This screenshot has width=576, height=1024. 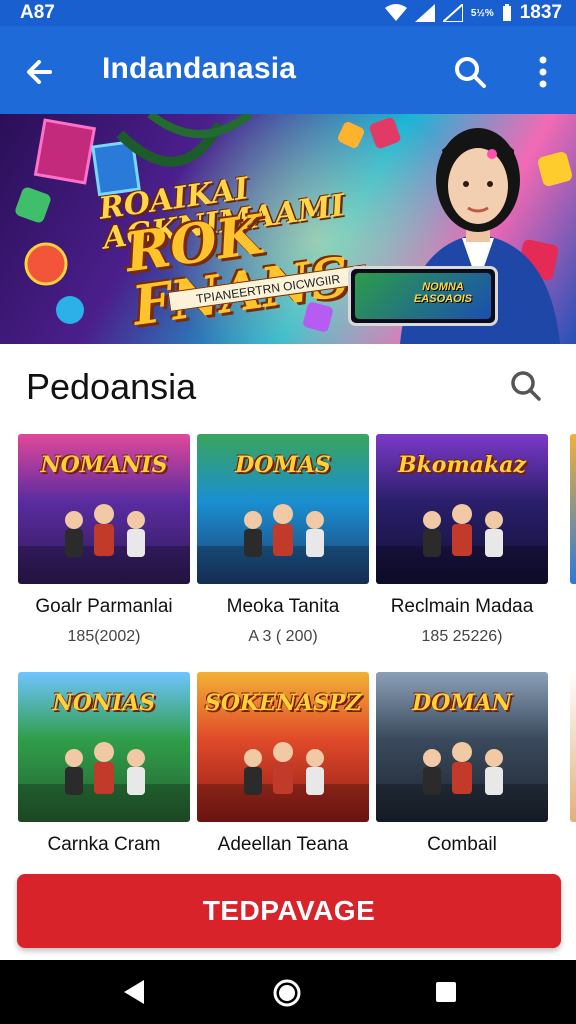 What do you see at coordinates (424, 13) in the screenshot?
I see `cell-signal-icon` at bounding box center [424, 13].